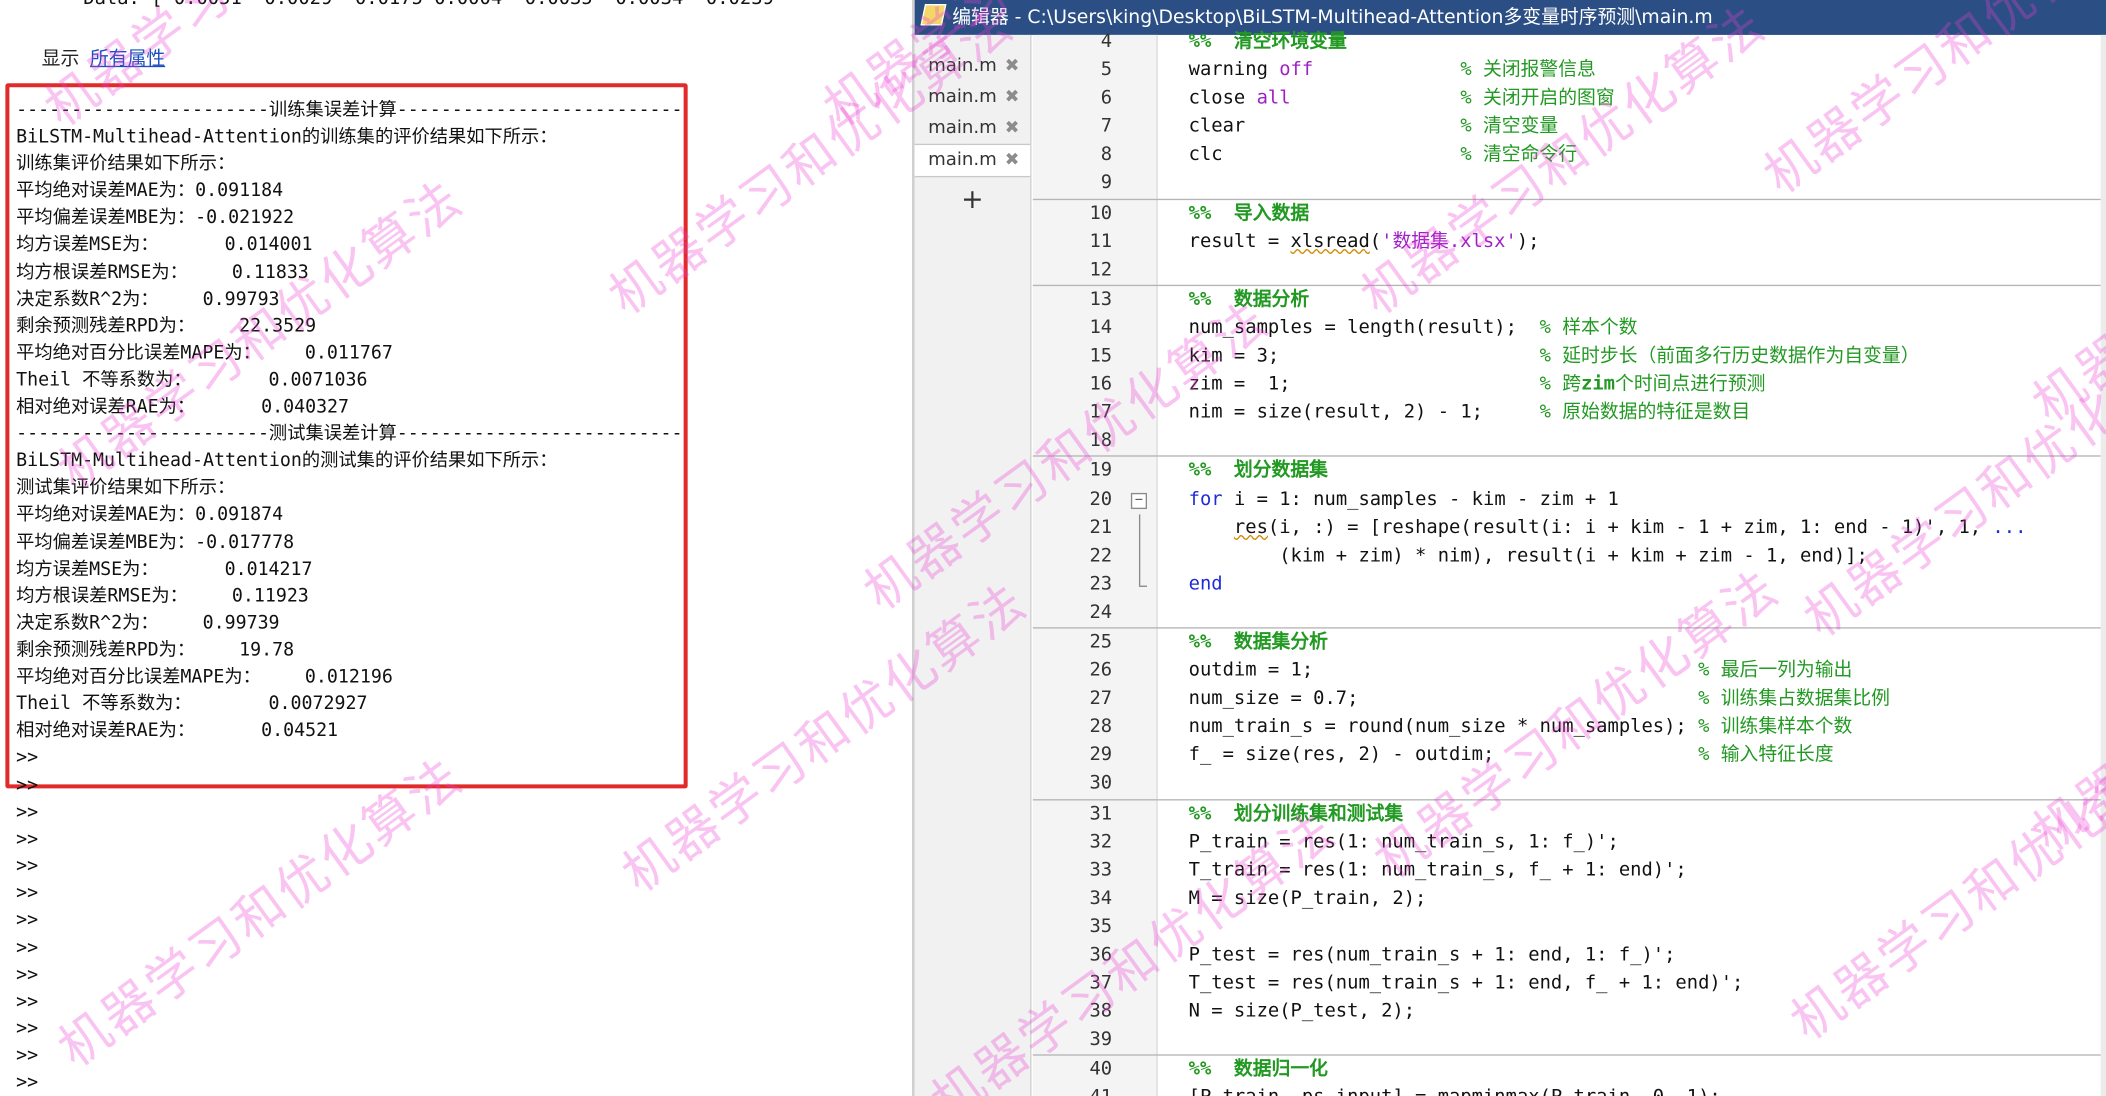  Describe the element at coordinates (2103, 565) in the screenshot. I see `scrollbar-track` at that location.